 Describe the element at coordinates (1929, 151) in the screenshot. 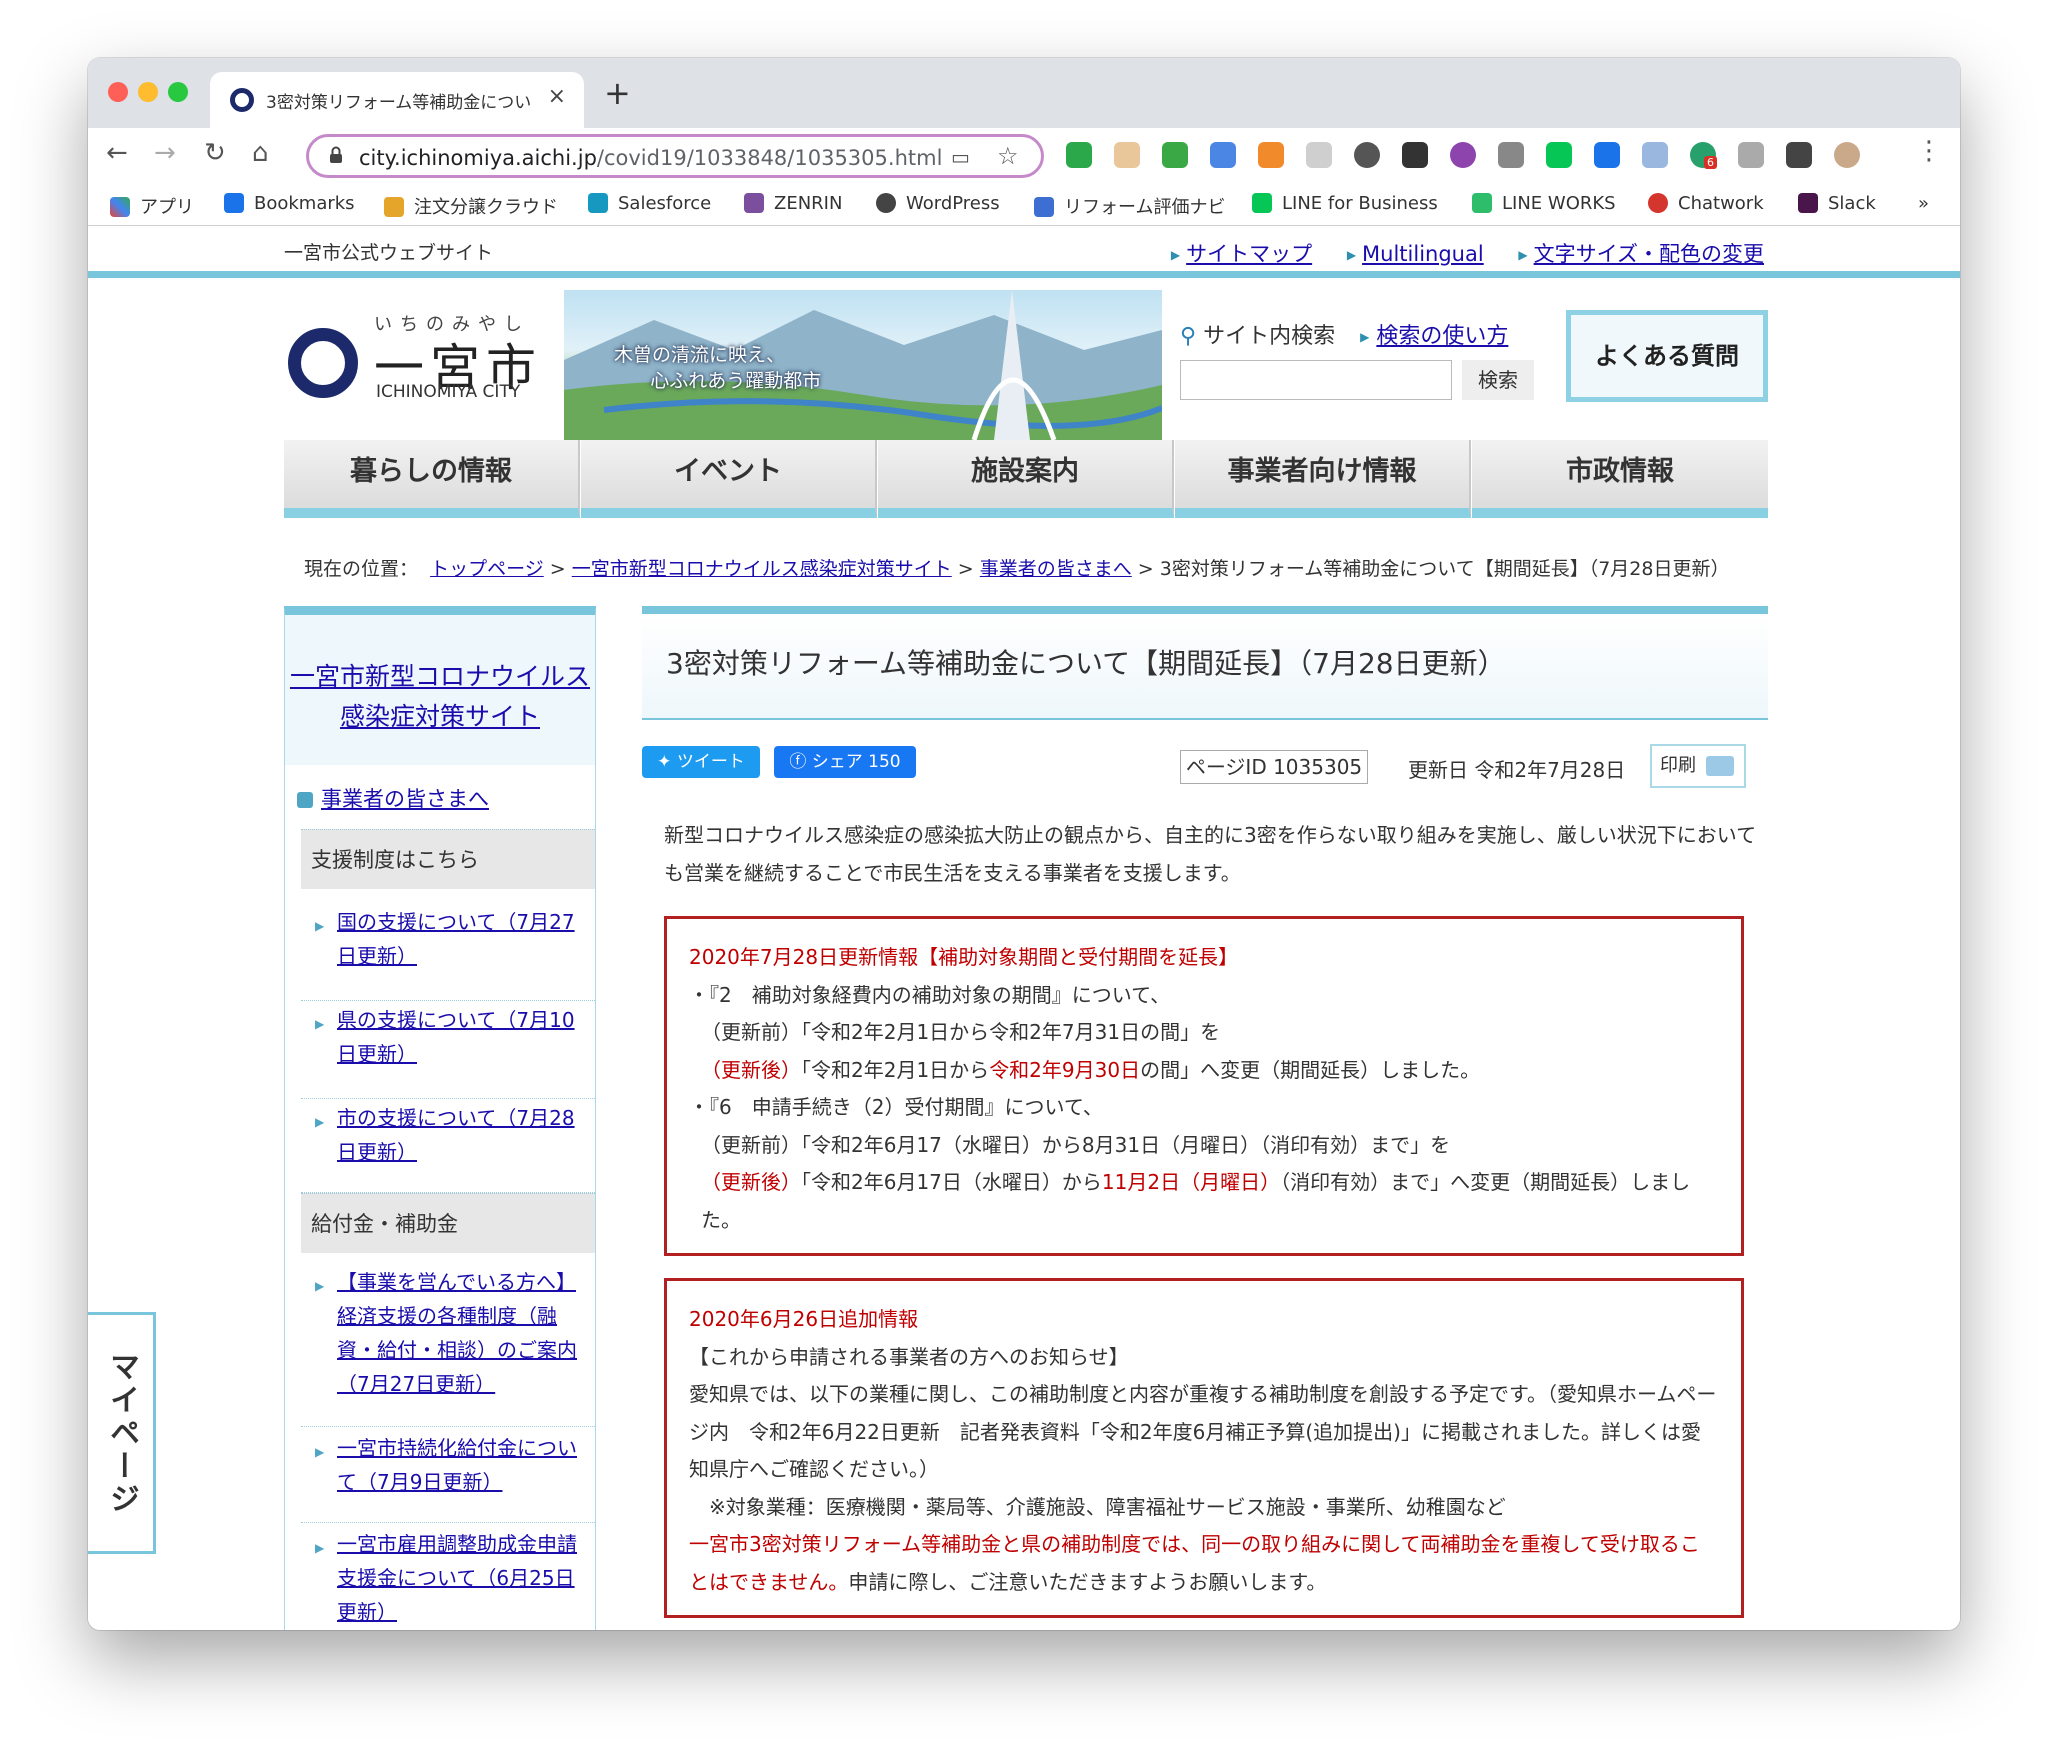

I see `menu-kebab-icon: ⋮` at that location.